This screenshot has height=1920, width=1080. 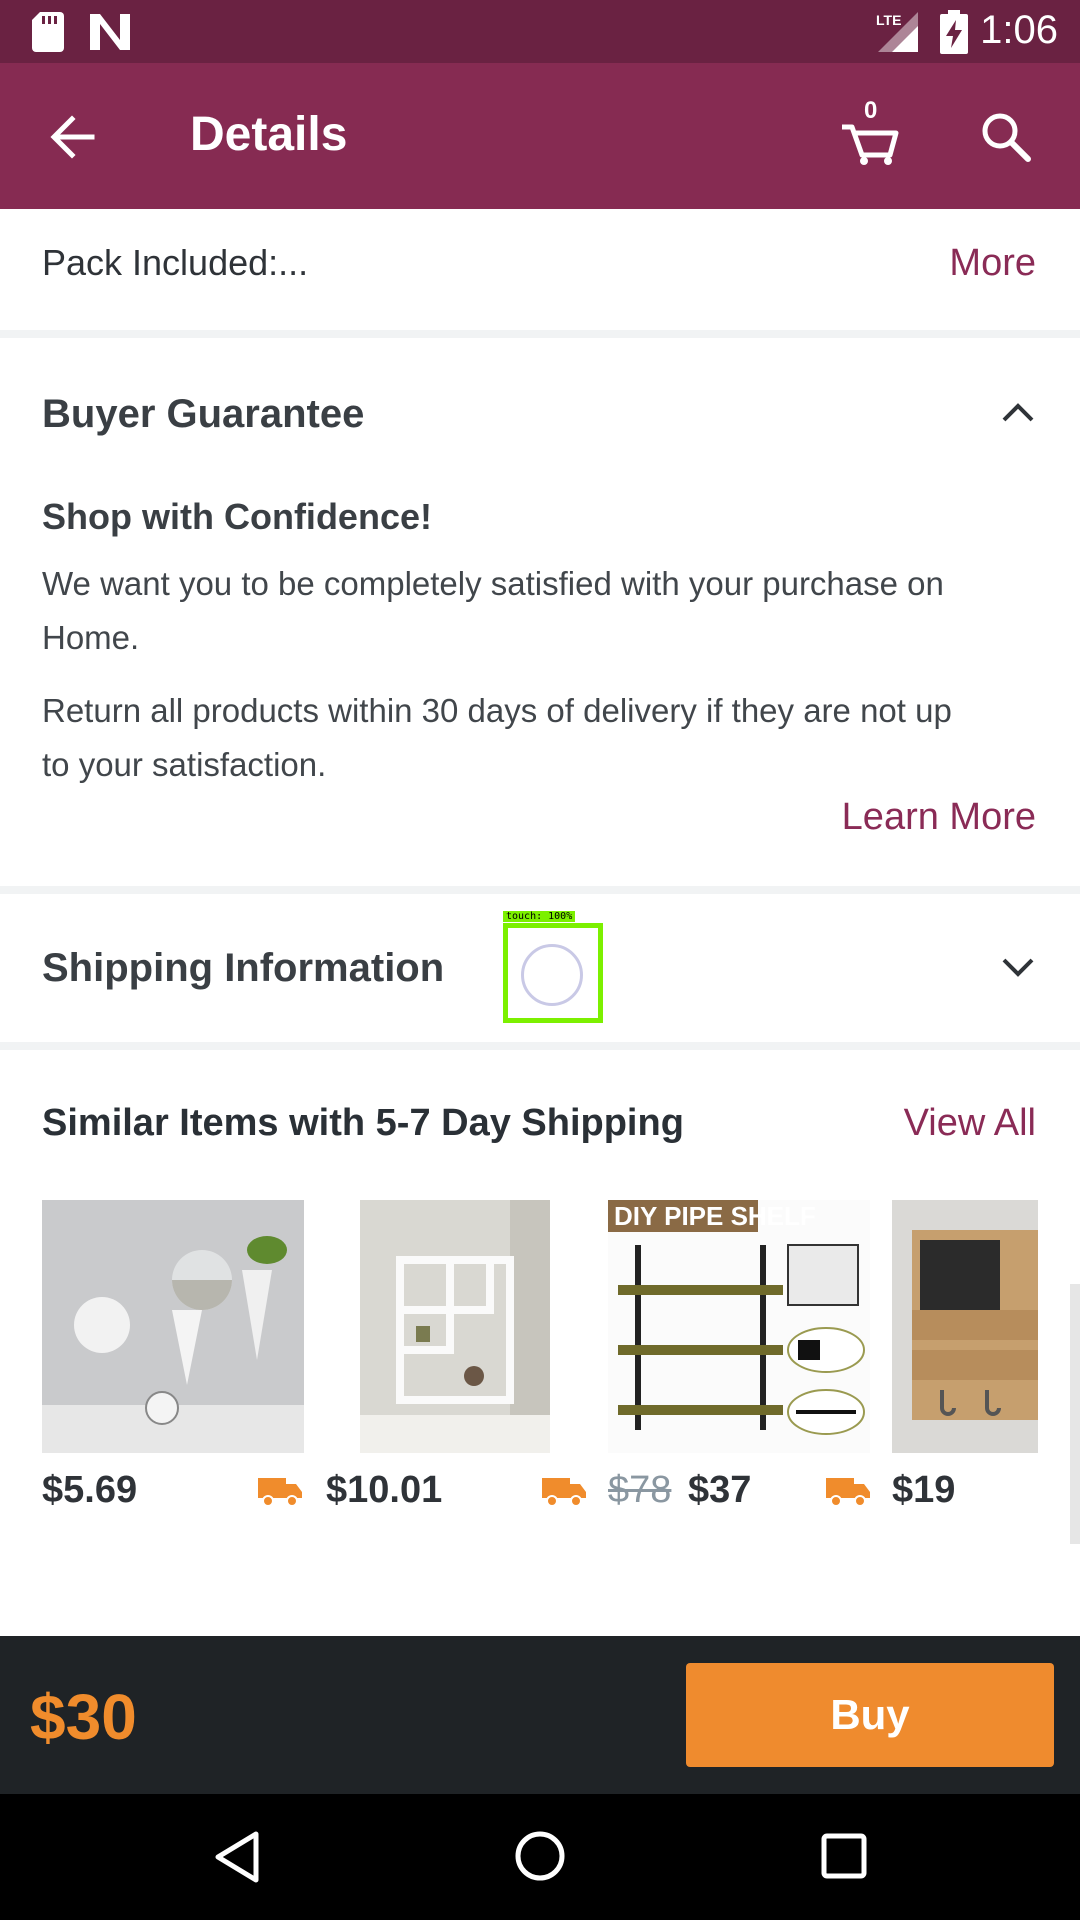 What do you see at coordinates (269, 134) in the screenshot?
I see `page-title: Details` at bounding box center [269, 134].